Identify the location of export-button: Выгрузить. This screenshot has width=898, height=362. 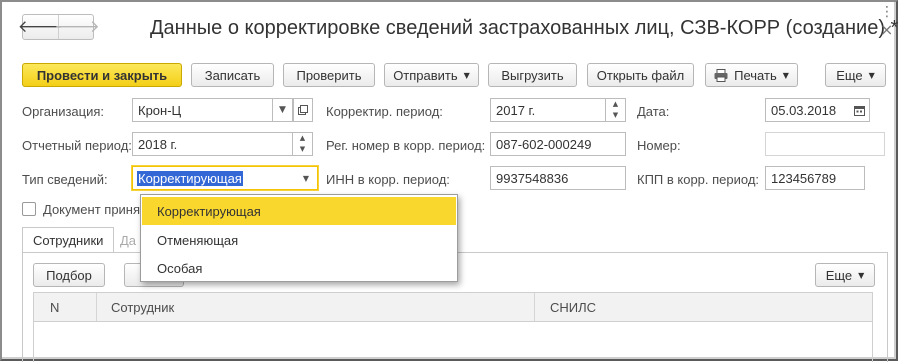
(532, 75).